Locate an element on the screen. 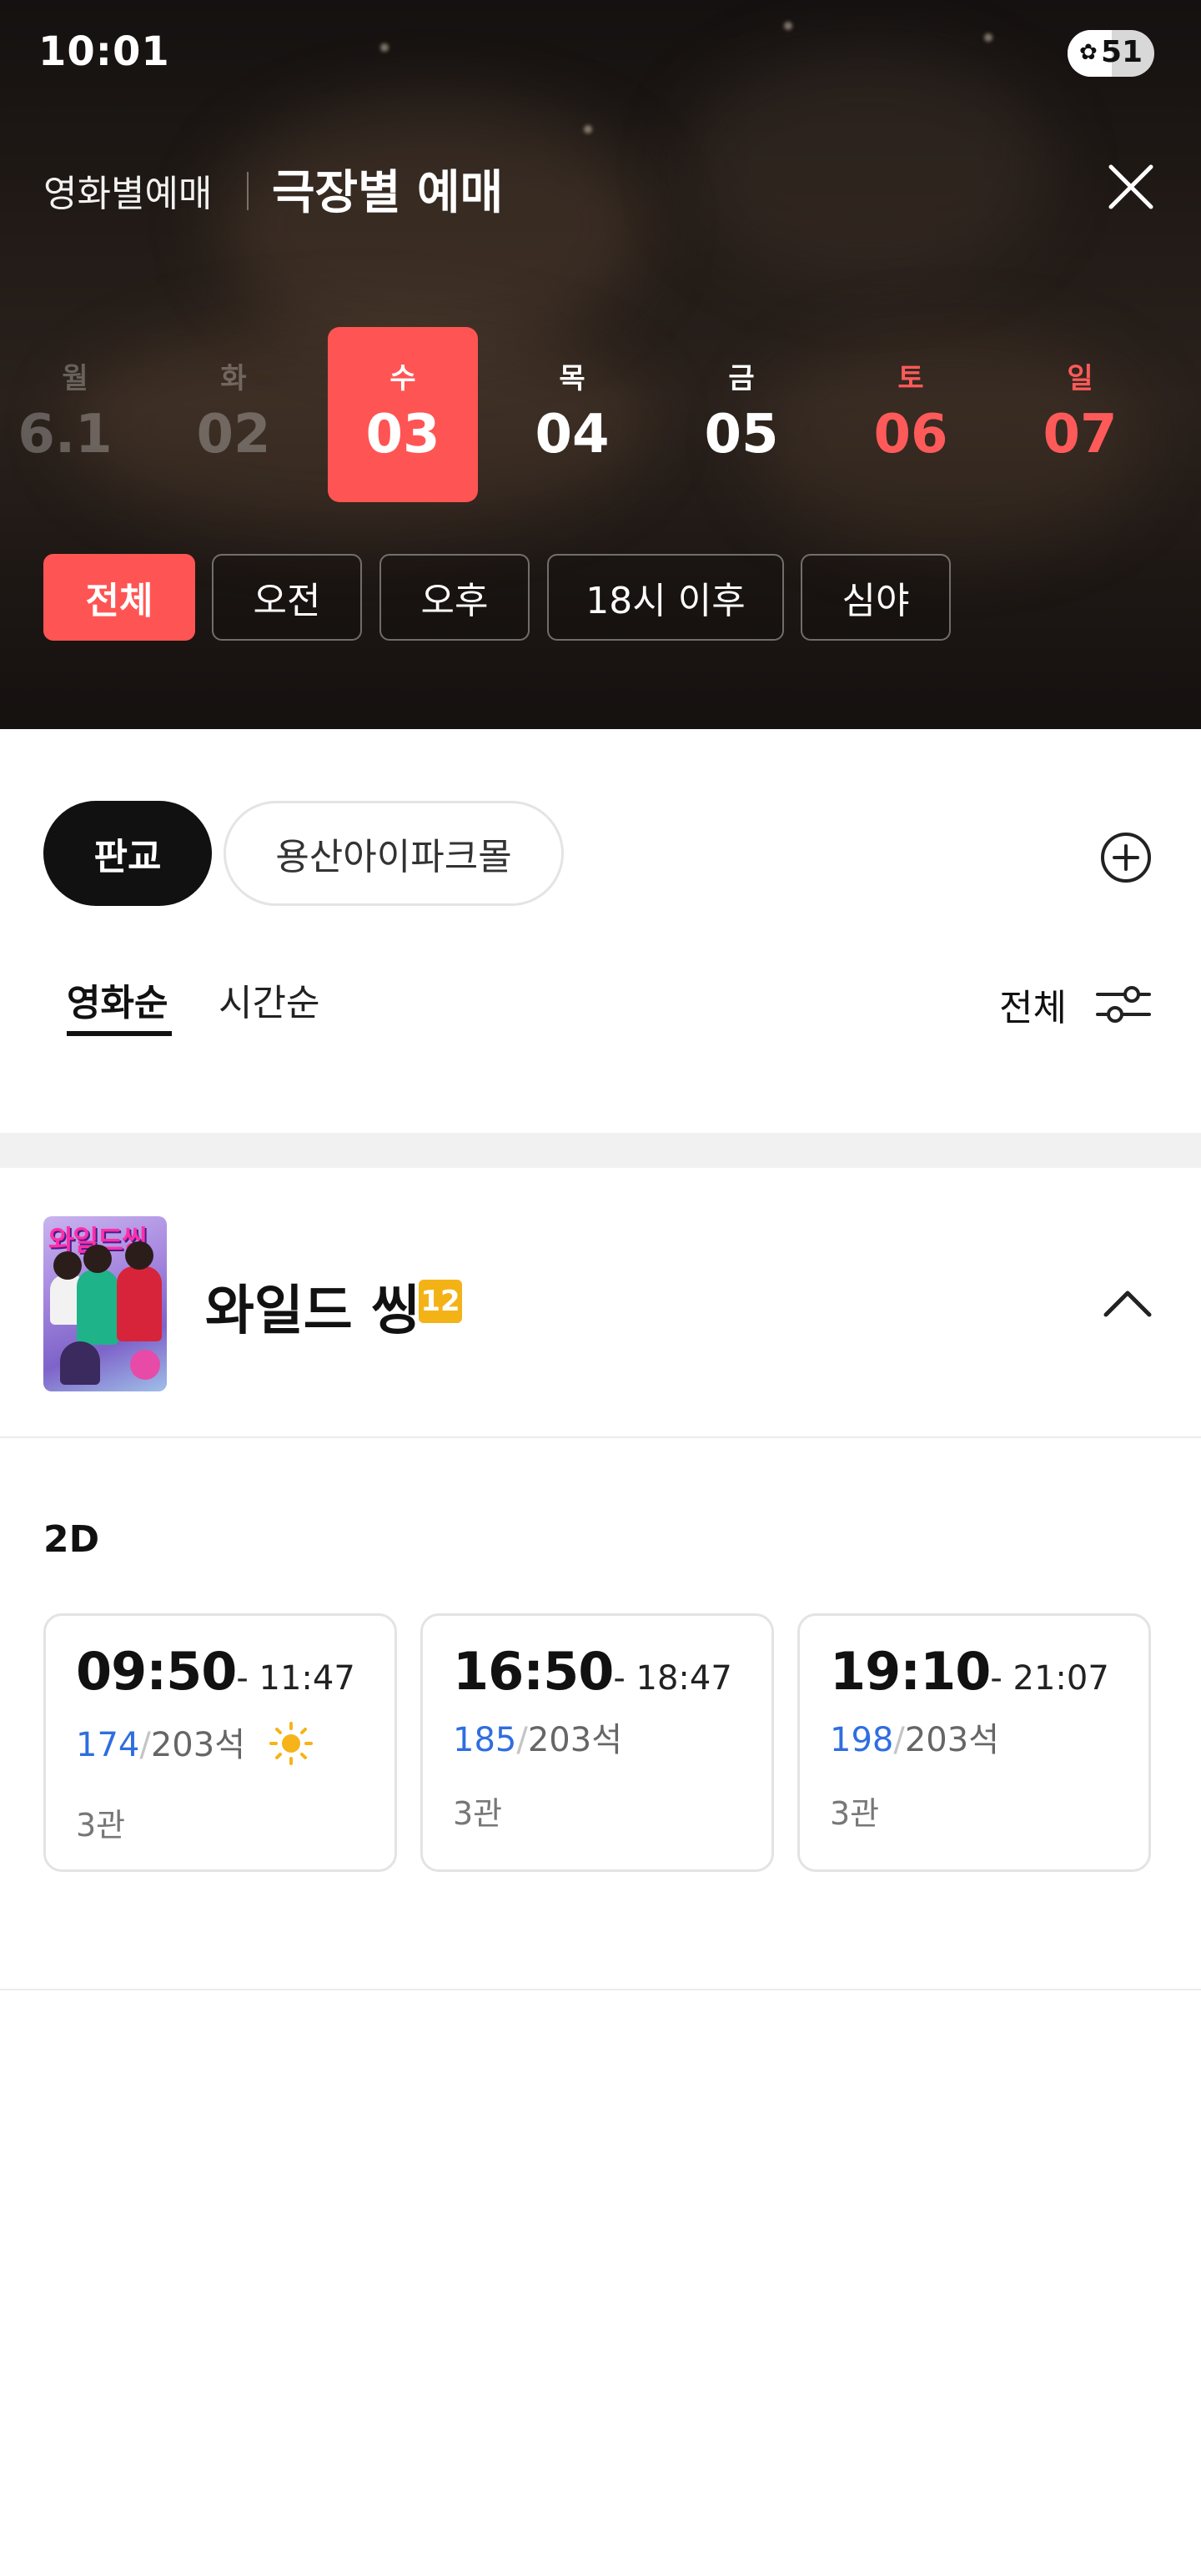  seat-availability: 198/203석 is located at coordinates (914, 1737).